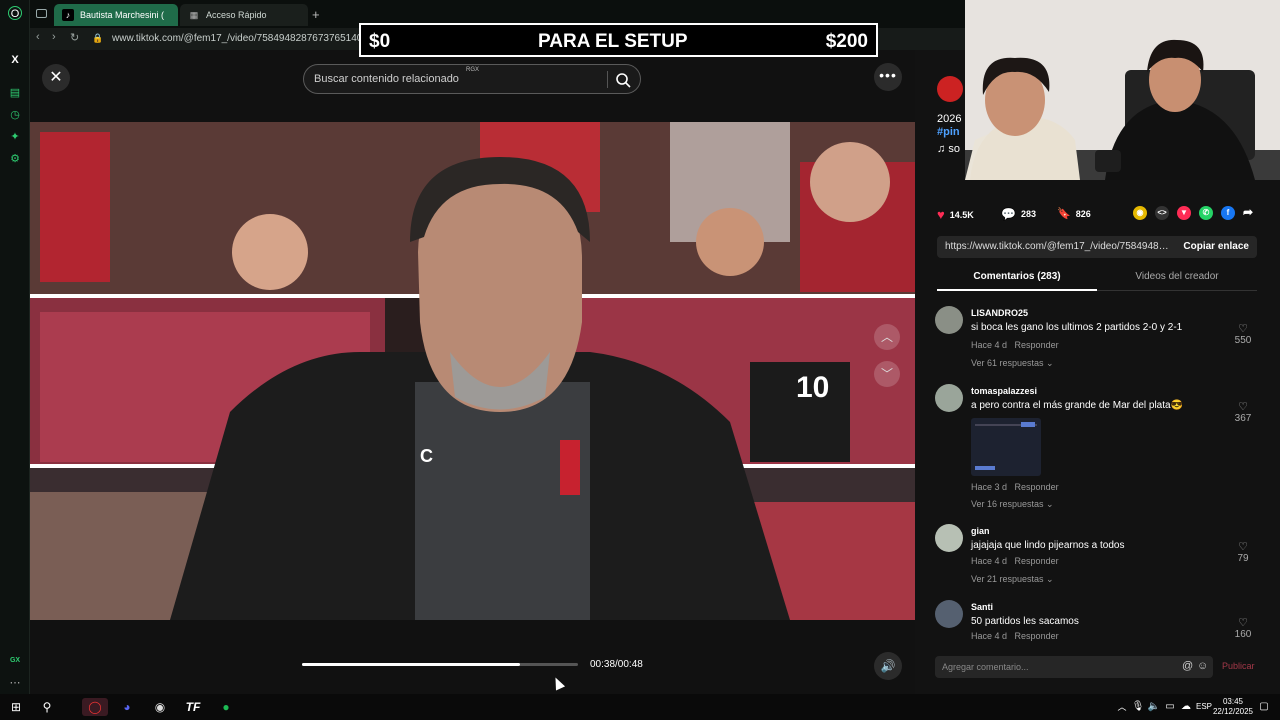 The height and width of the screenshot is (720, 1280). What do you see at coordinates (1202, 666) in the screenshot?
I see `emoji-icon: ☺` at bounding box center [1202, 666].